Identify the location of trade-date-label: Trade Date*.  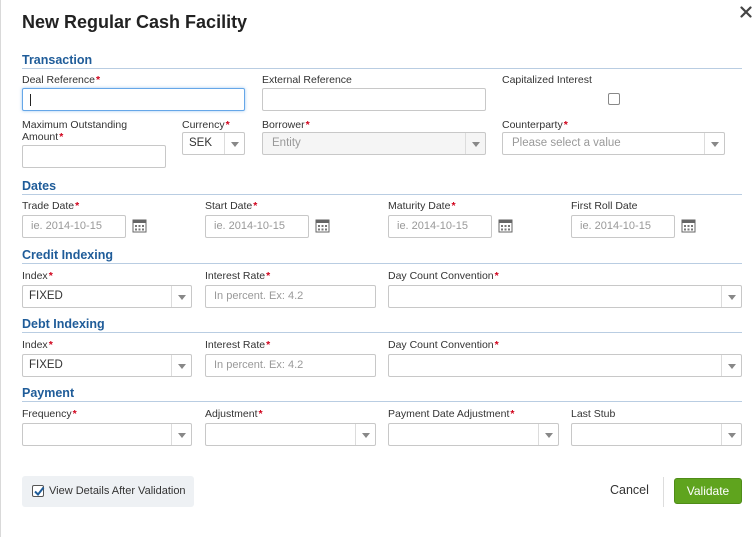
(51, 206).